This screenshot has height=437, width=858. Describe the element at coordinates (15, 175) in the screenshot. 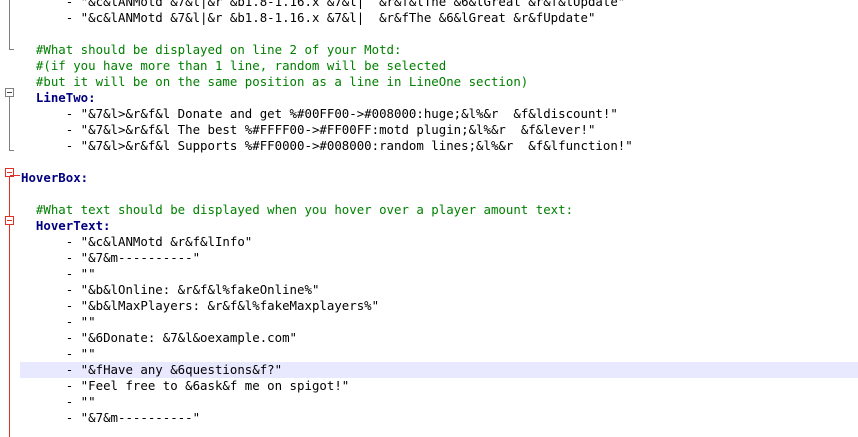

I see `fold-branch-marker` at that location.